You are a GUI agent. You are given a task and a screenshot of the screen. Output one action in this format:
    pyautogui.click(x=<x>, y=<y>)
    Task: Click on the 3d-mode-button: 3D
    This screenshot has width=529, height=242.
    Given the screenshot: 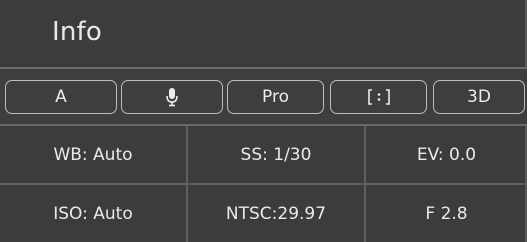 What is the action you would take?
    pyautogui.click(x=479, y=97)
    